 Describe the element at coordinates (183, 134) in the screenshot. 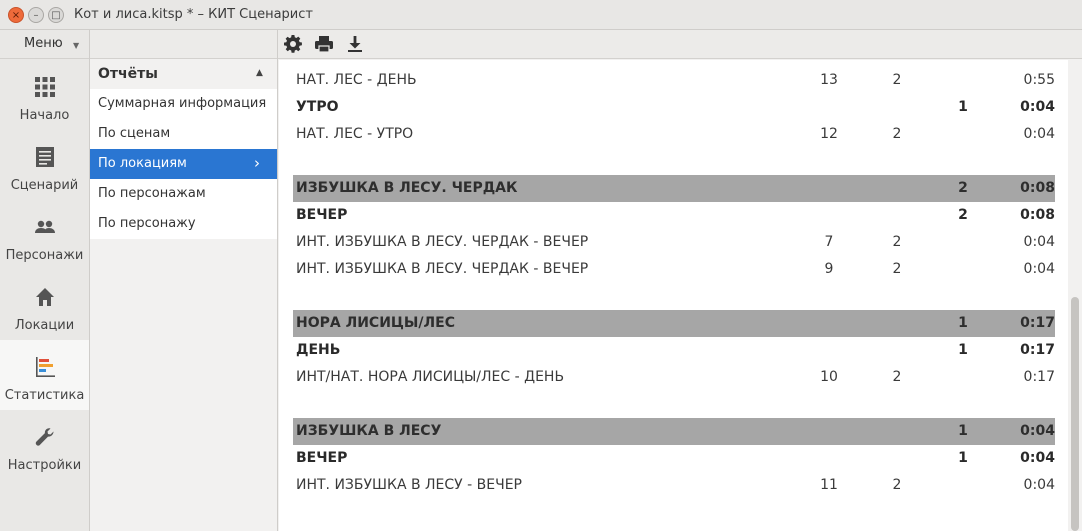

I see `report-item-by-scenes: По сценам` at that location.